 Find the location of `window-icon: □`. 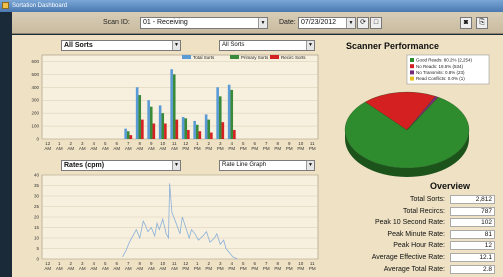

window-icon: □ is located at coordinates (376, 22).